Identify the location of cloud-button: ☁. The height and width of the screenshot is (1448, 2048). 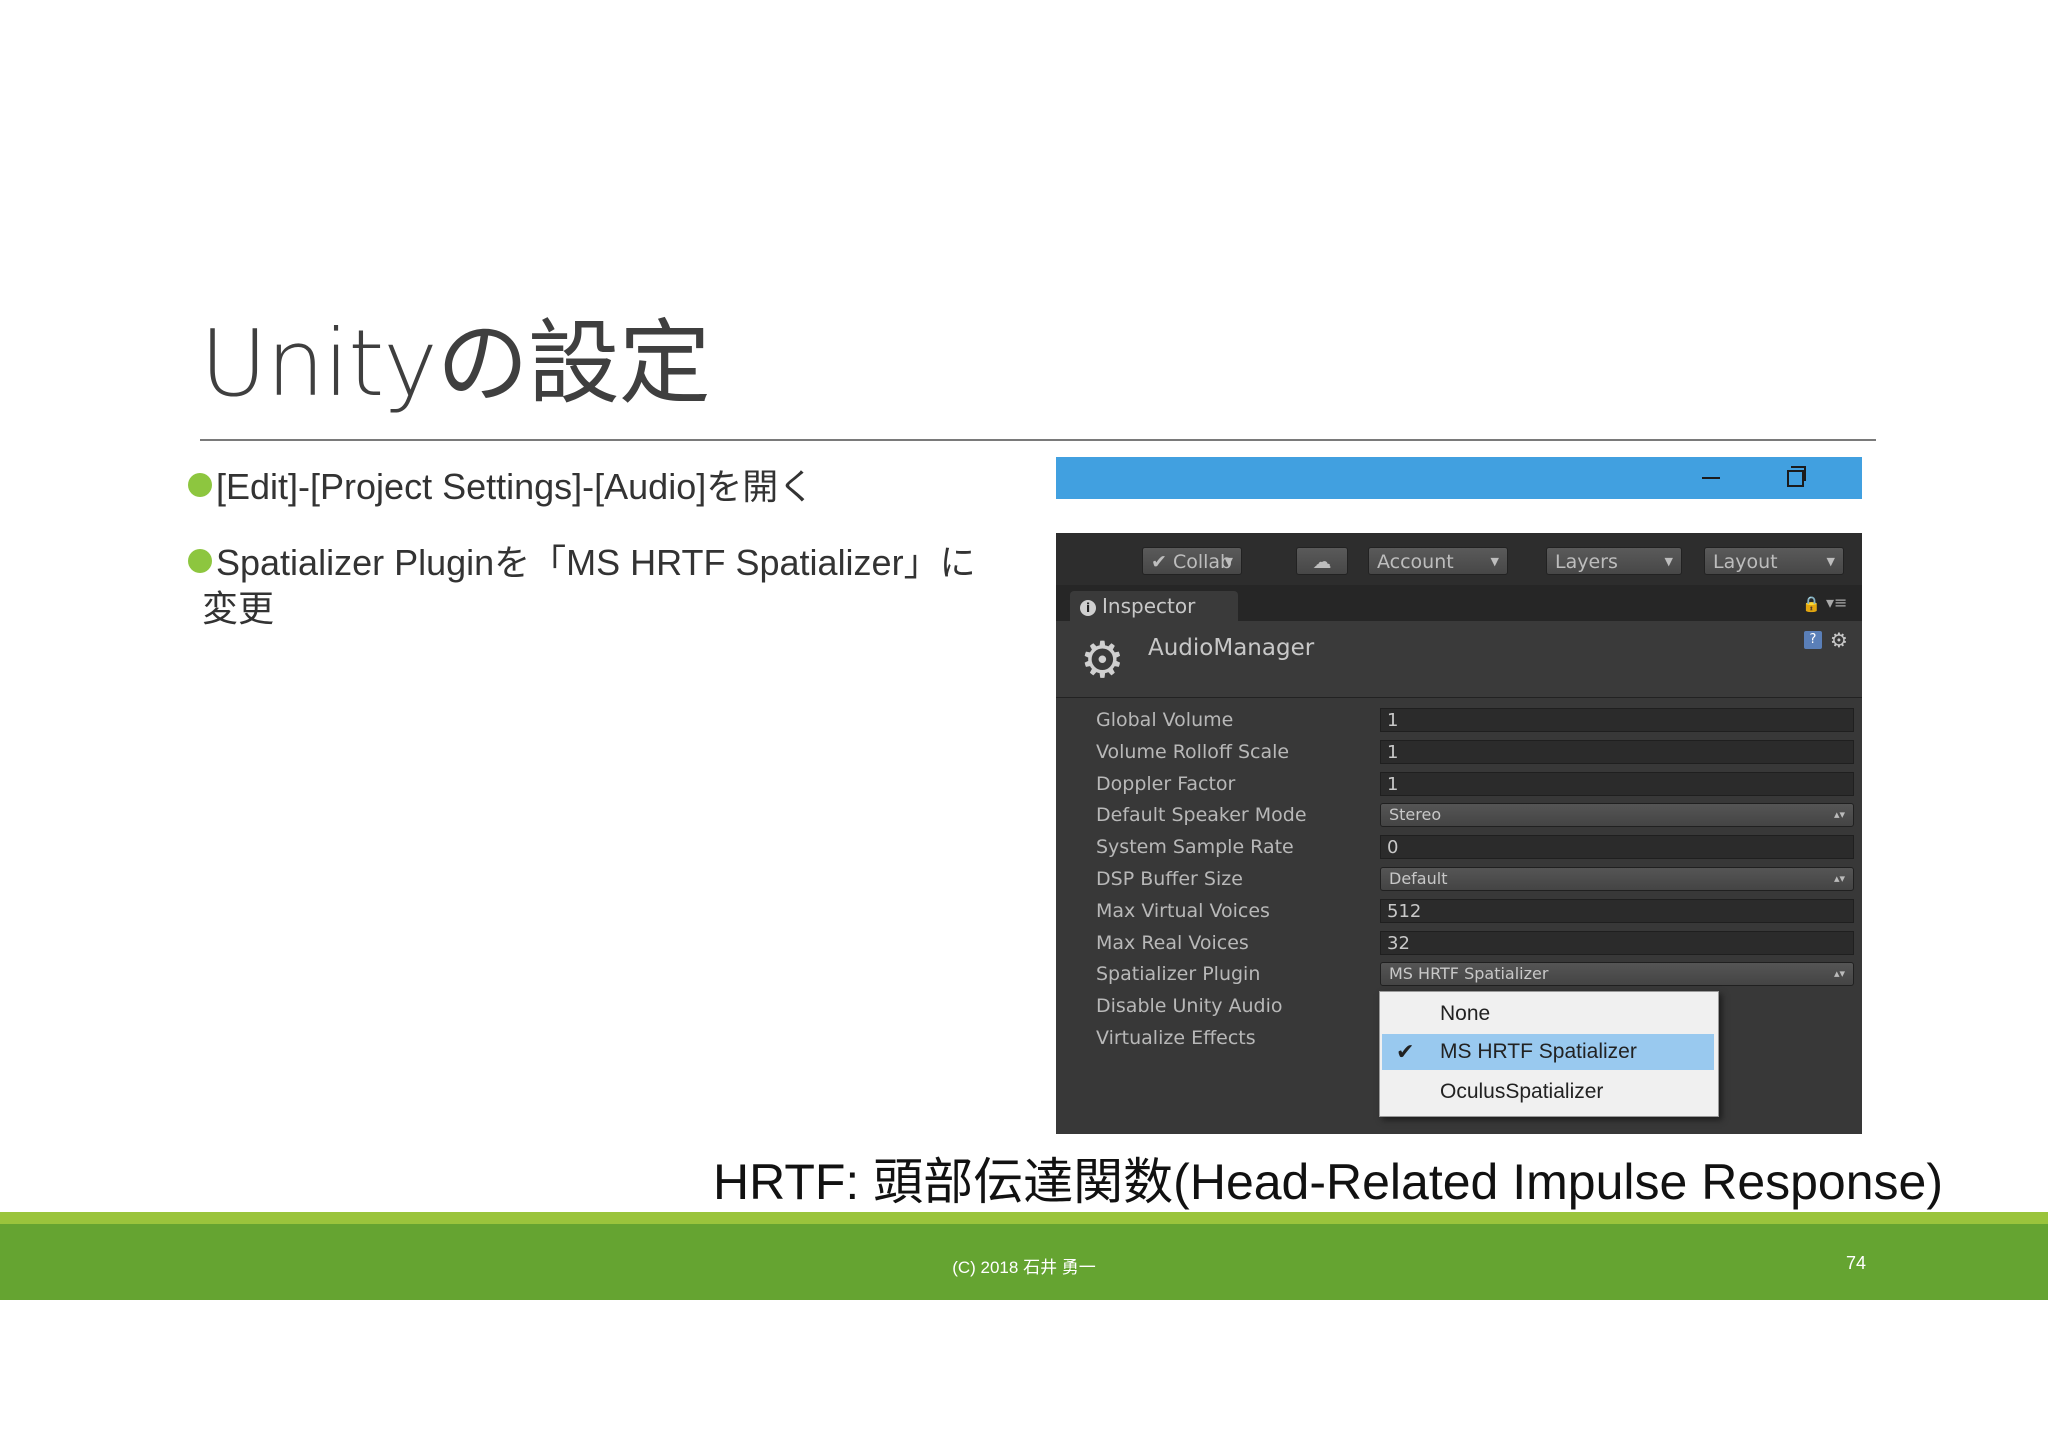
(1322, 561).